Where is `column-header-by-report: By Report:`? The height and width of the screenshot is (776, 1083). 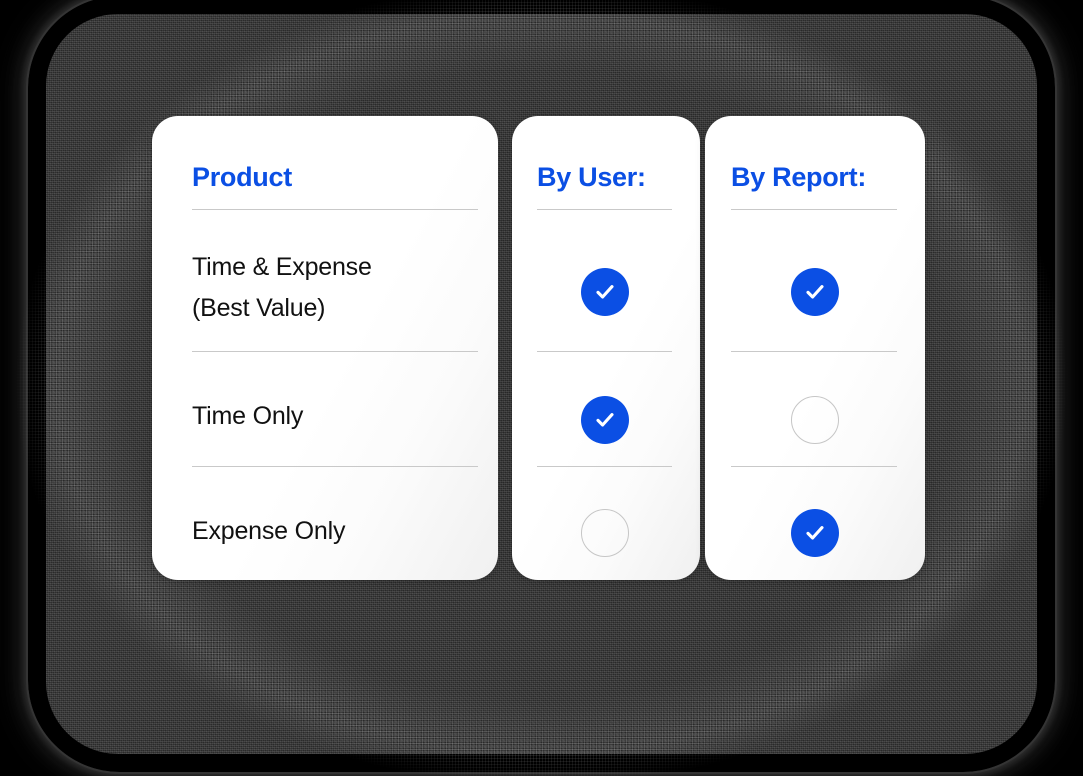
column-header-by-report: By Report: is located at coordinates (799, 177).